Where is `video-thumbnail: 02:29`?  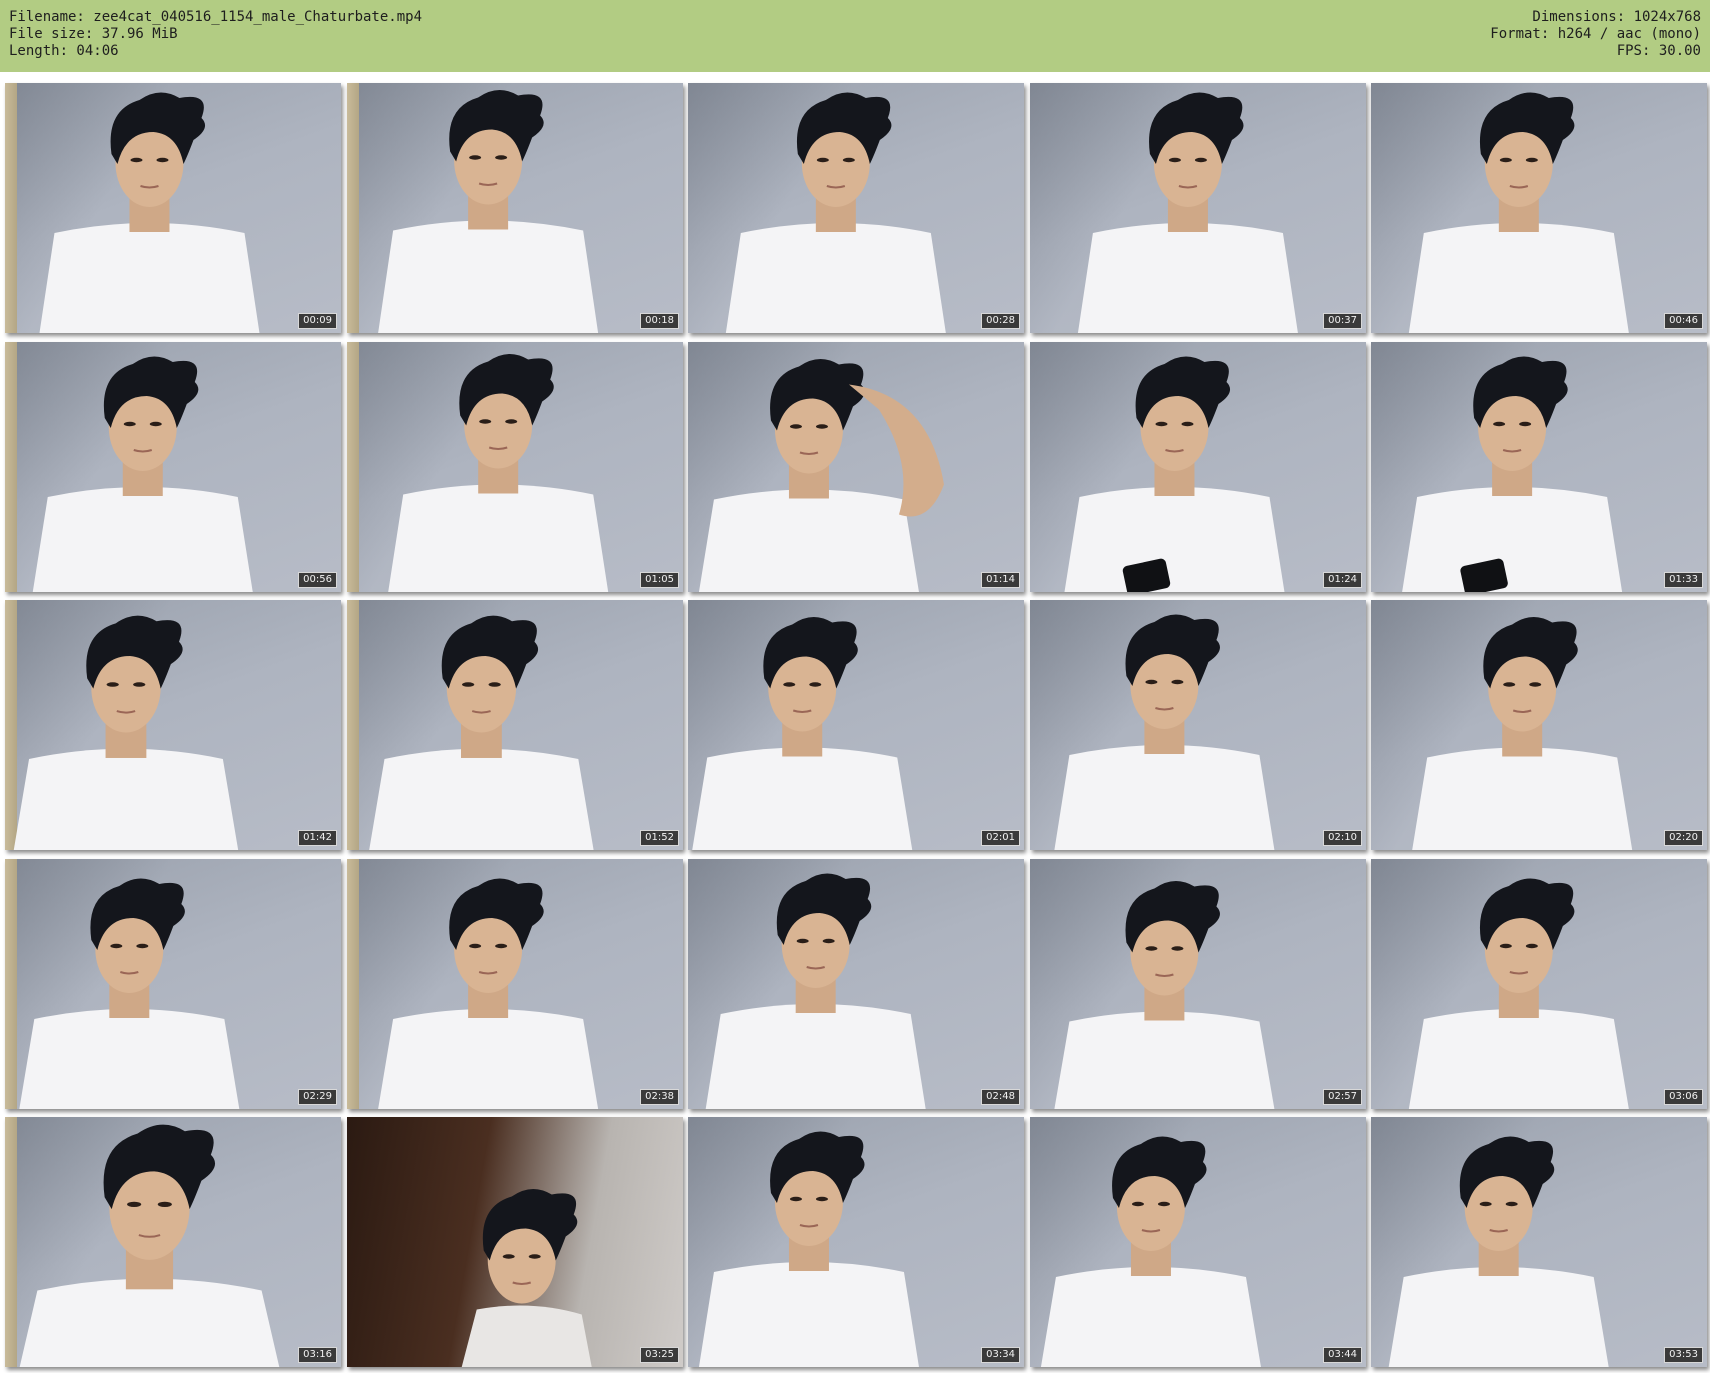 video-thumbnail: 02:29 is located at coordinates (173, 984).